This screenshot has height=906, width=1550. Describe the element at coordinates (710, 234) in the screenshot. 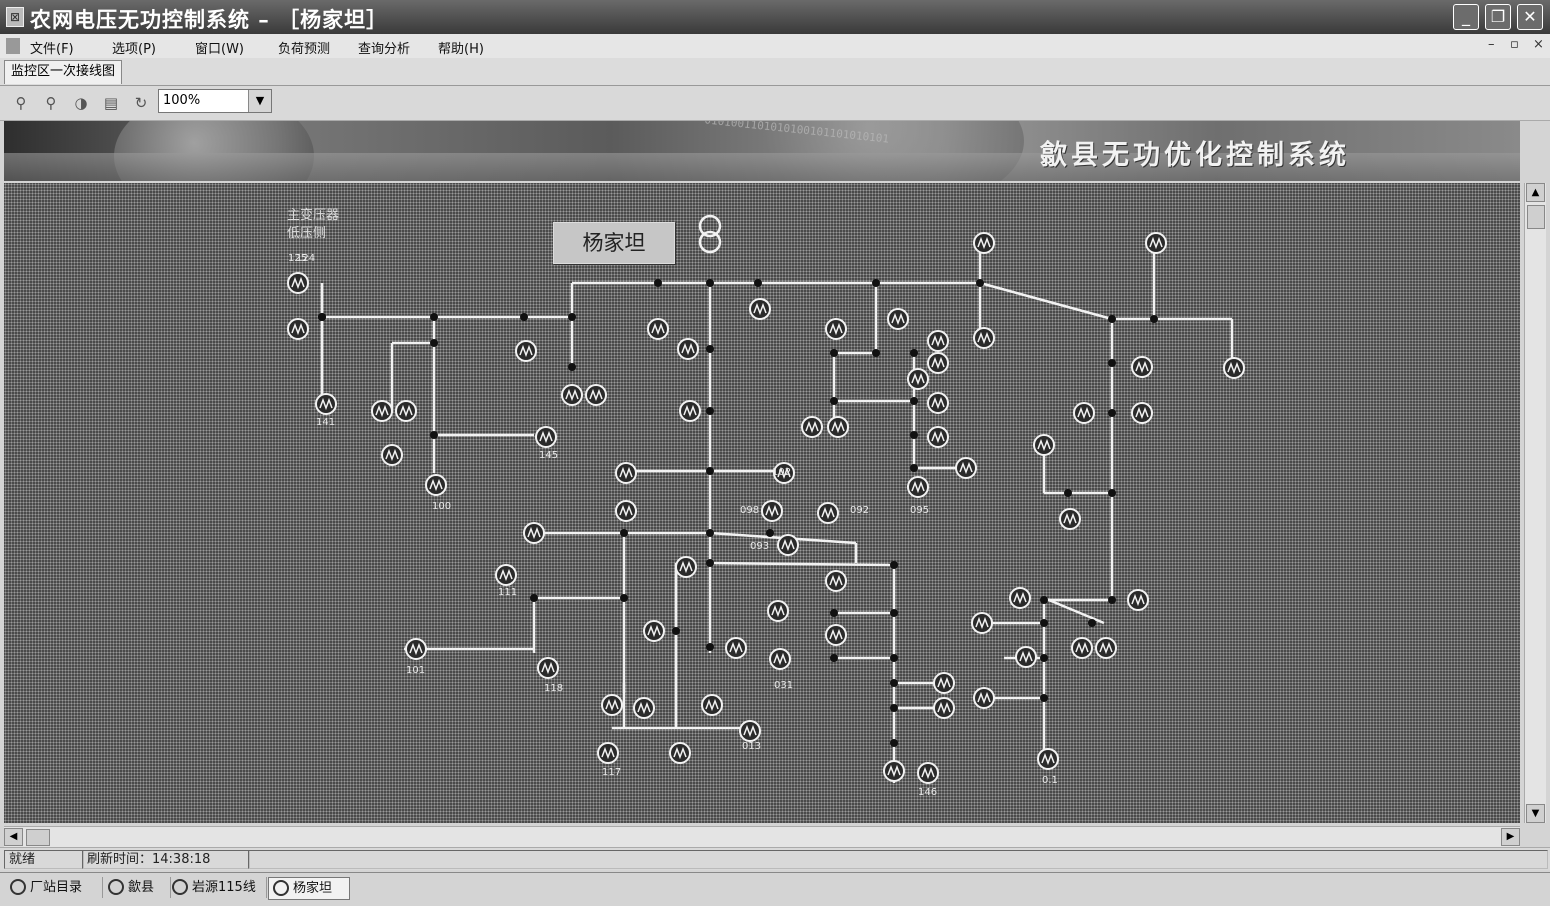

I see `transformer-icon` at that location.